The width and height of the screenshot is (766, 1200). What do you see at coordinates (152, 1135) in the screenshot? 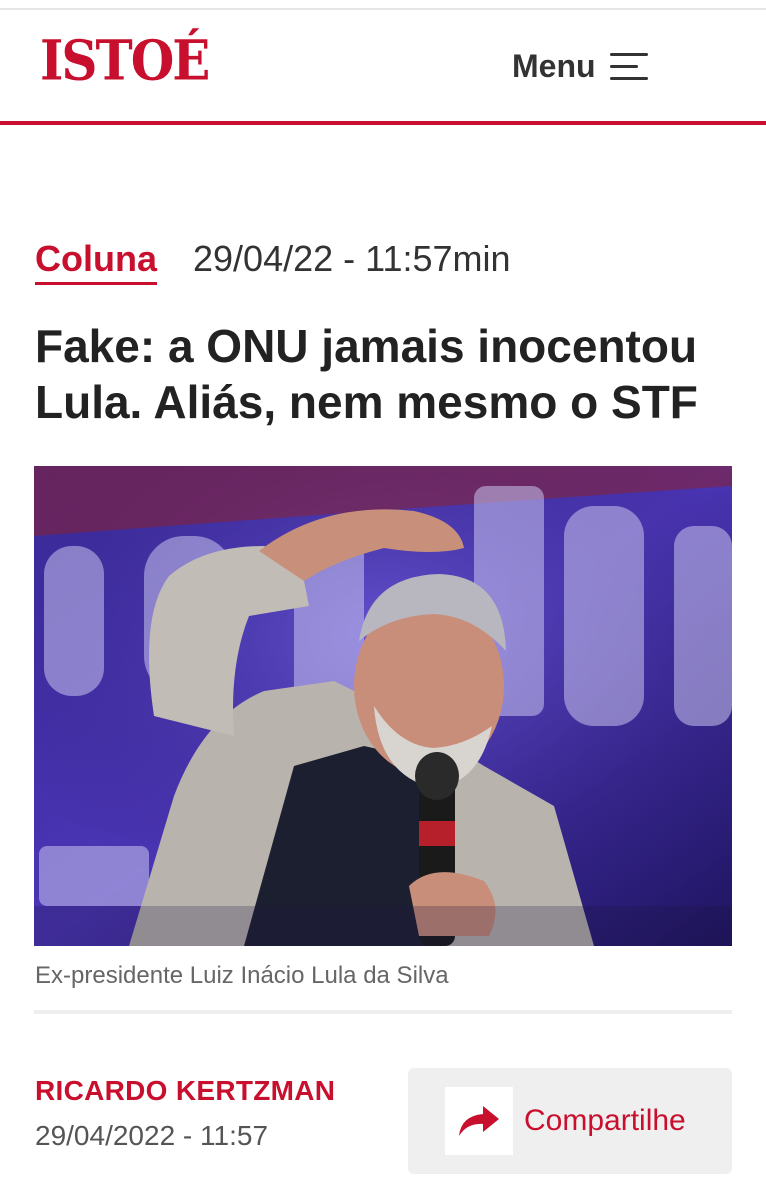
I see `publish-date: 29/04/2022 - 11:57` at bounding box center [152, 1135].